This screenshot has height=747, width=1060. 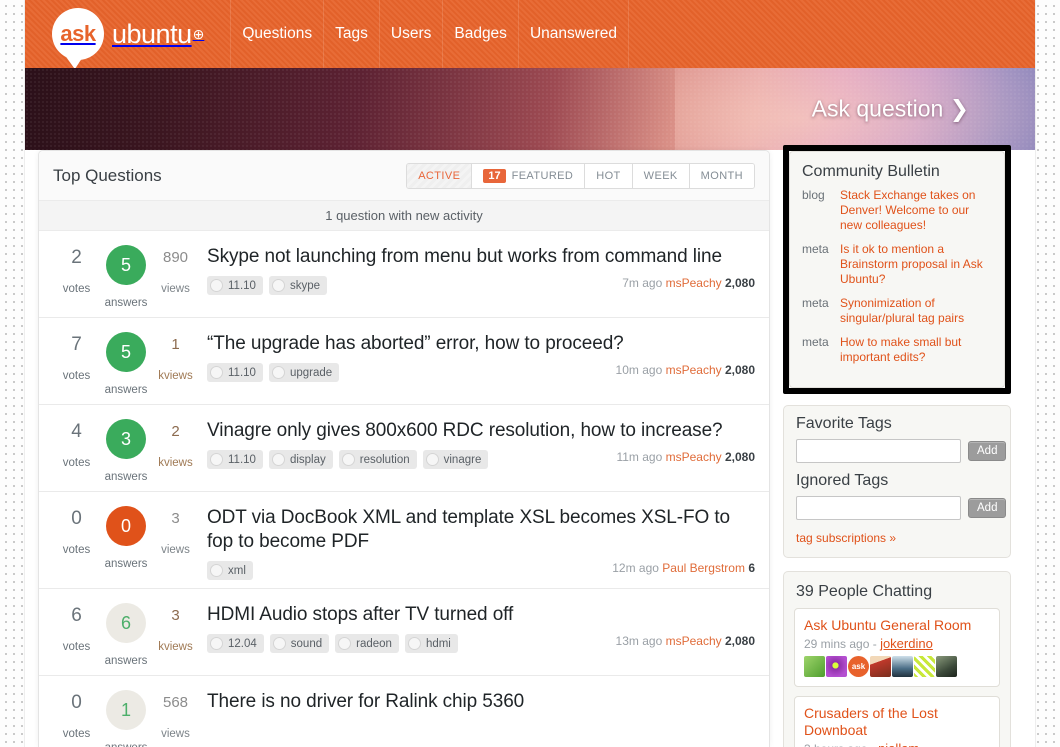 I want to click on question-answers: 3 answers, so click(x=126, y=451).